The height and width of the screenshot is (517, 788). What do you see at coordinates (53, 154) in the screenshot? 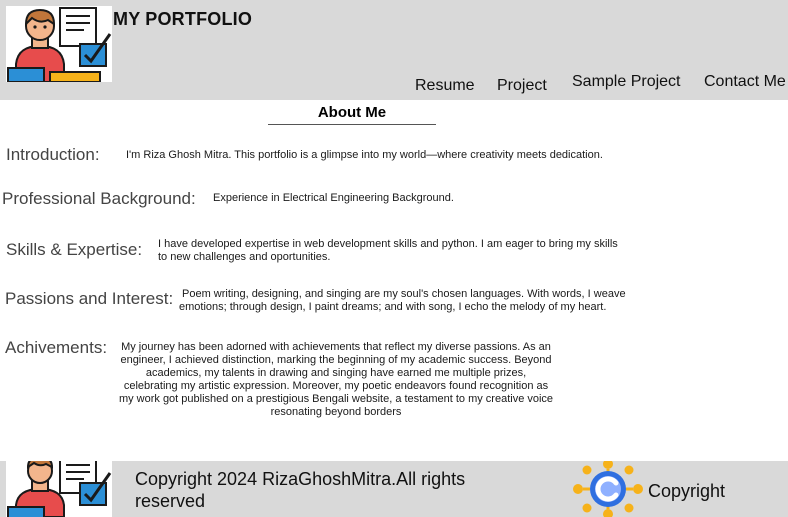
I see `introduction-label: Introduction:` at bounding box center [53, 154].